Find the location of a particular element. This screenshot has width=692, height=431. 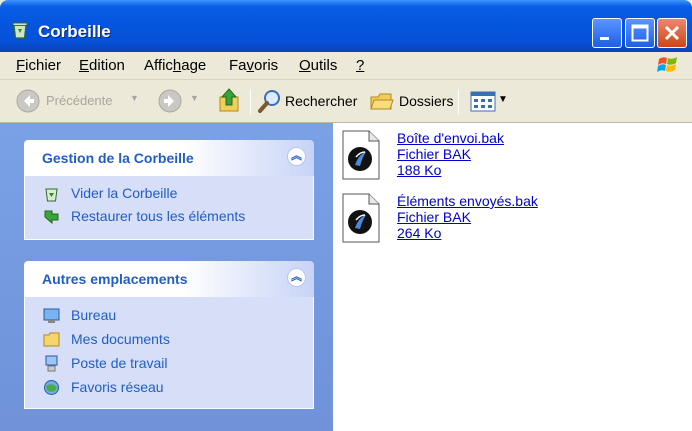

menu-fichier-rest: ichier is located at coordinates (43, 65).